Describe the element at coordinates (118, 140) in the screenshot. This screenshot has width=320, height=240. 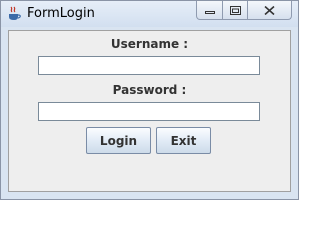
I see `login-button: Login` at that location.